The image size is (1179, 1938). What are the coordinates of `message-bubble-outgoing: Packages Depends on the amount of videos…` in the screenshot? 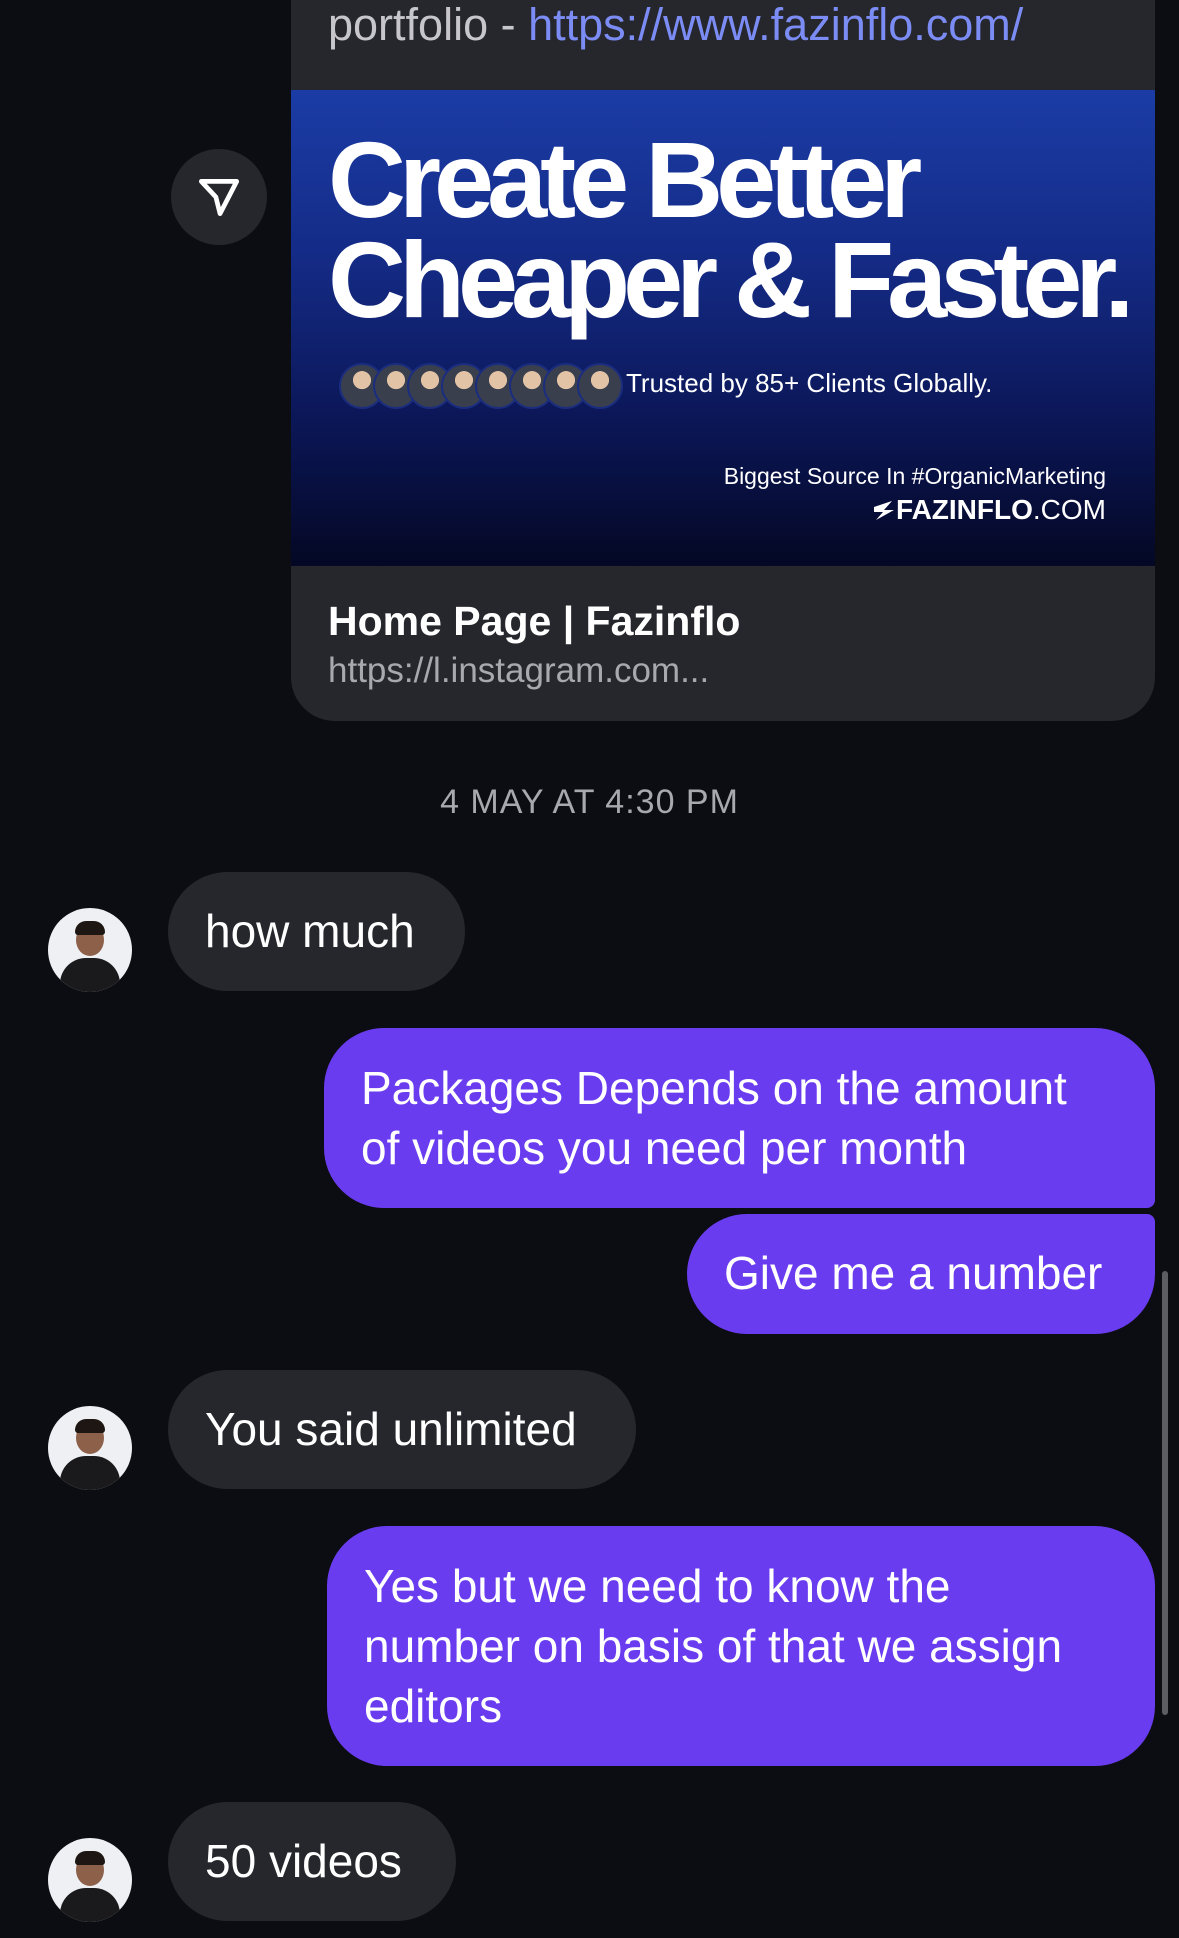 It's located at (739, 1118).